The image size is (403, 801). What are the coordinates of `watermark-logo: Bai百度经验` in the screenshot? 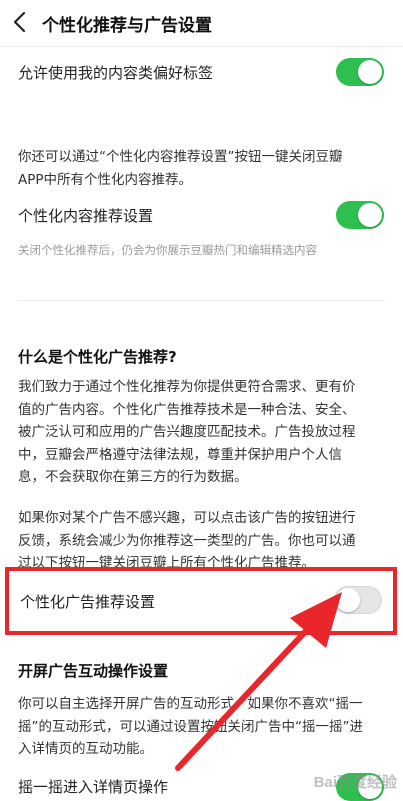 It's located at (355, 782).